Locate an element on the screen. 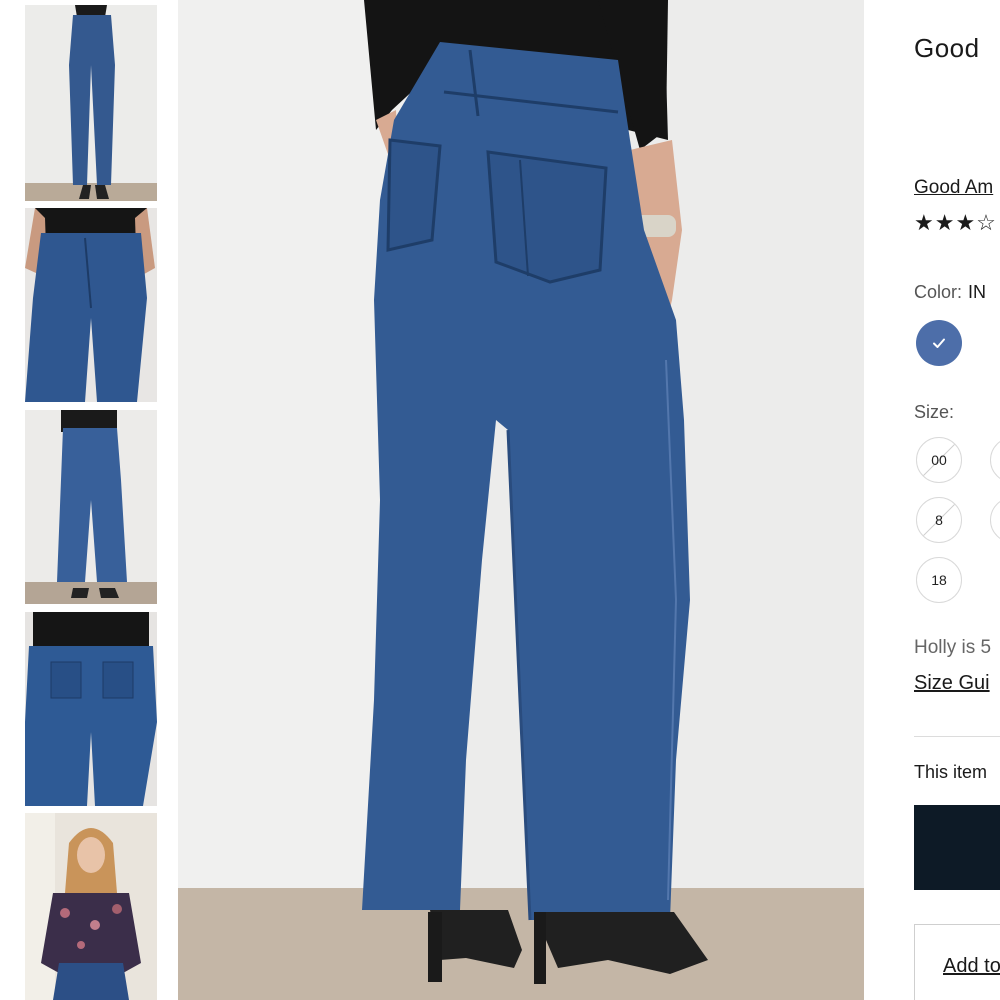 This screenshot has height=1000, width=1000. size-option-label: 00 is located at coordinates (939, 460).